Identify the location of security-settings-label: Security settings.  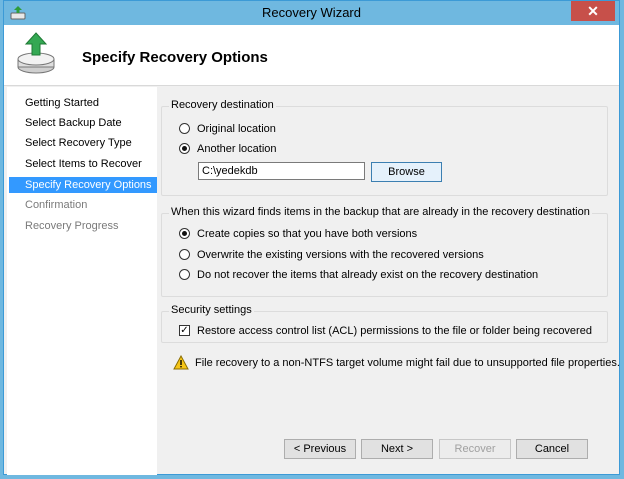
(211, 310).